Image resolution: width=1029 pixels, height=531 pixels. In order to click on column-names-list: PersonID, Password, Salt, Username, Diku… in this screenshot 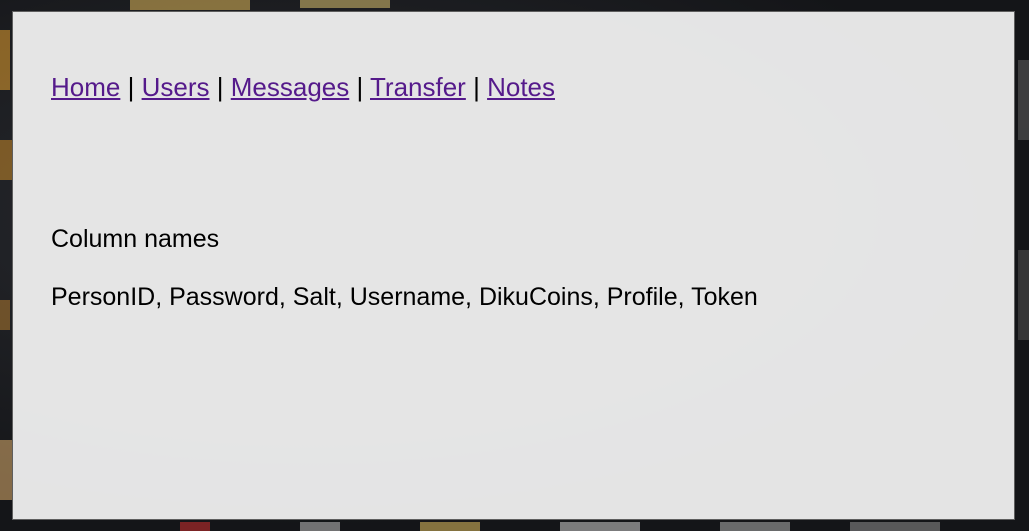, I will do `click(404, 297)`.